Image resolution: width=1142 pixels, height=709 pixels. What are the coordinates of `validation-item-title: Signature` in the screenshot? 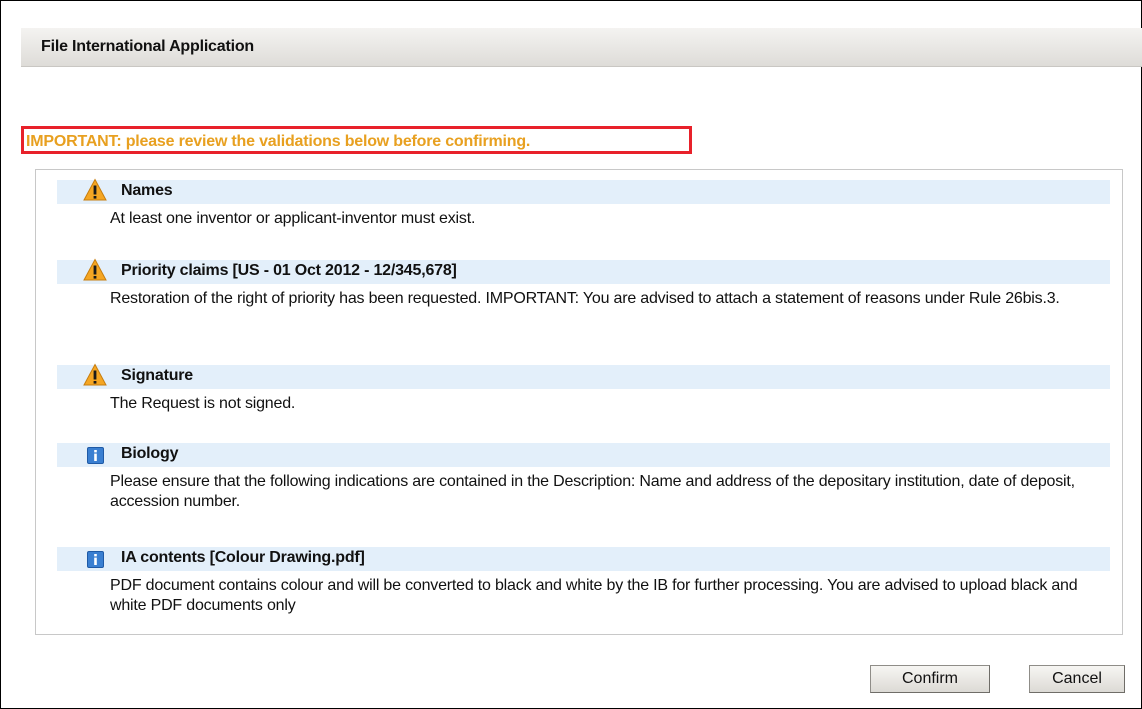 It's located at (157, 375).